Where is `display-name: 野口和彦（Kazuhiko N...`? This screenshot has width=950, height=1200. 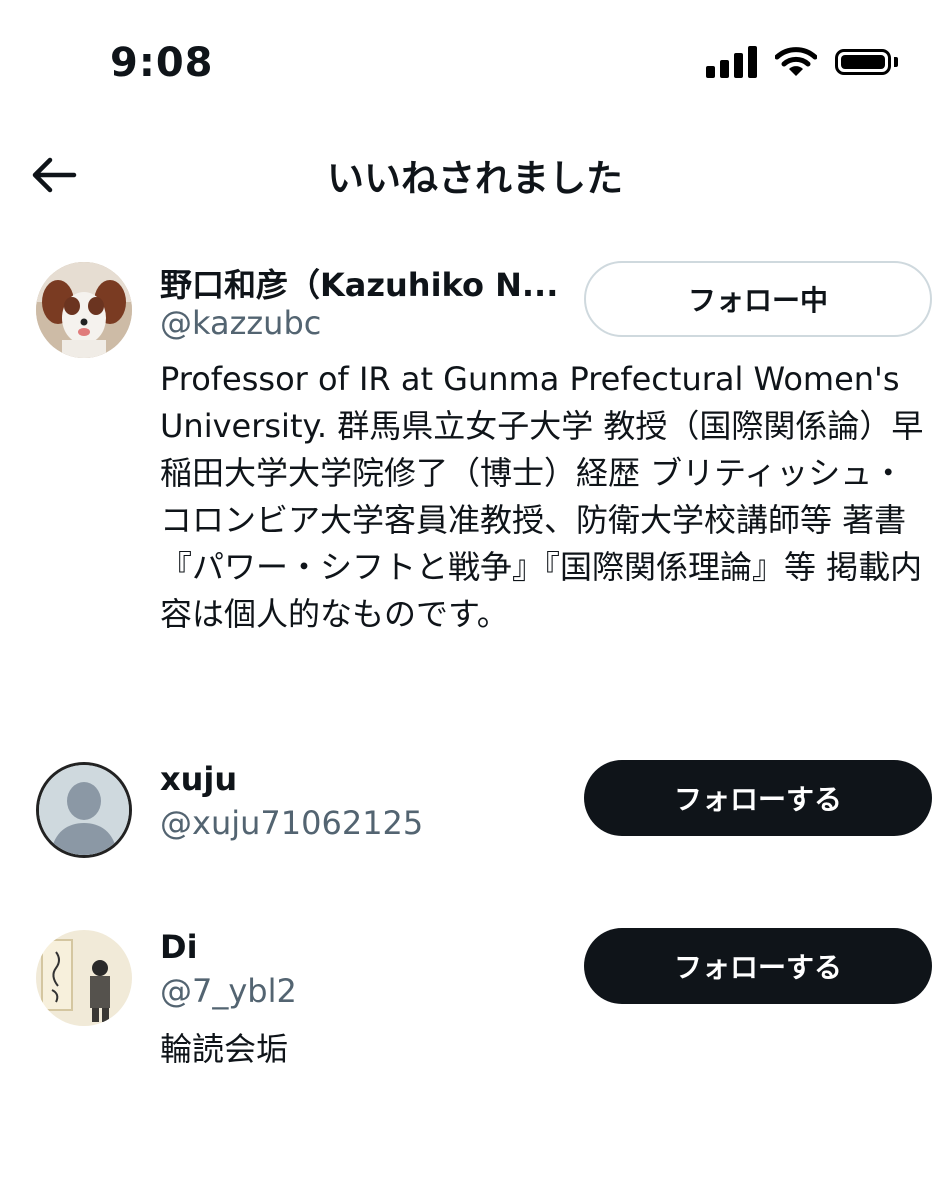
display-name: 野口和彦（Kazuhiko N... is located at coordinates (359, 285).